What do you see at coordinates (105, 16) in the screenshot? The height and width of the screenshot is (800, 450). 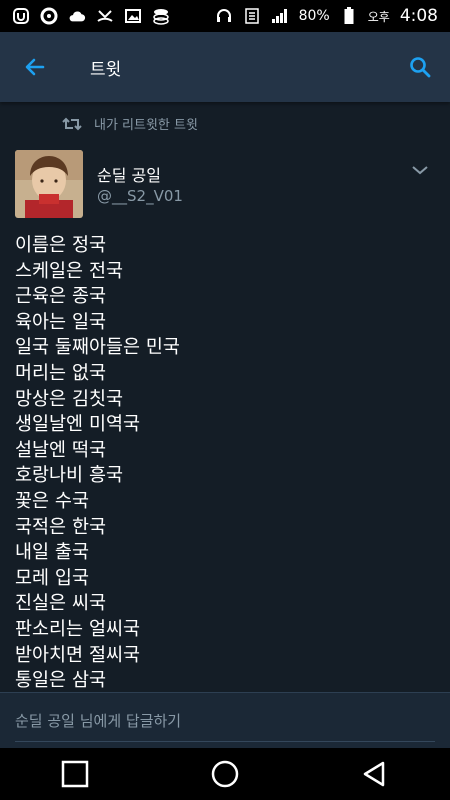 I see `missed-call-icon` at bounding box center [105, 16].